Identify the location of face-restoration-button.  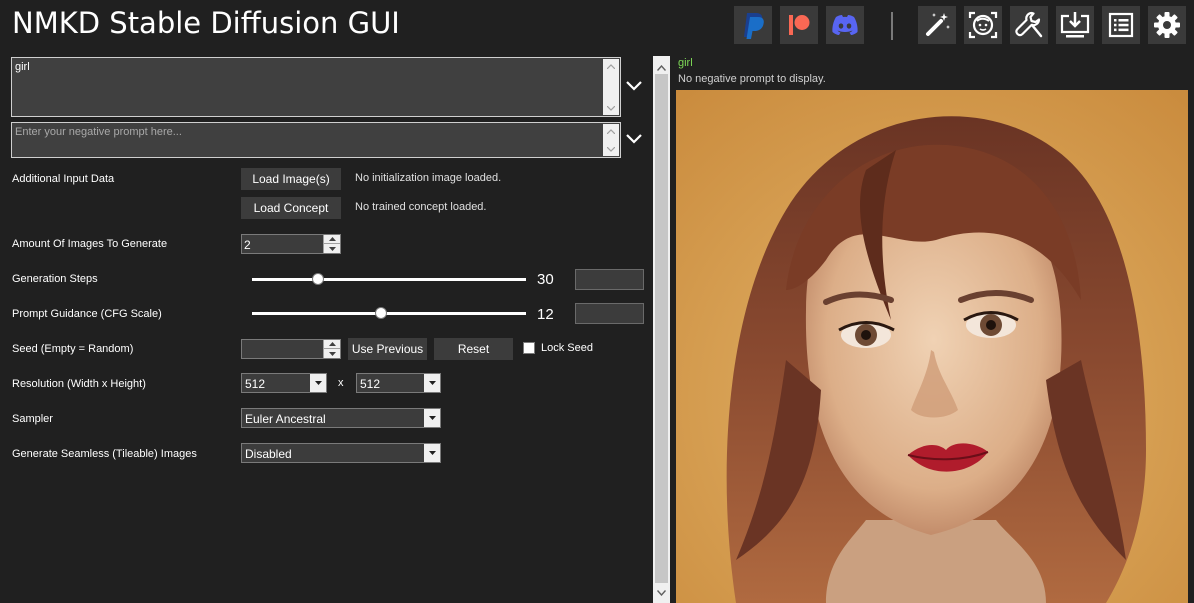
(983, 25).